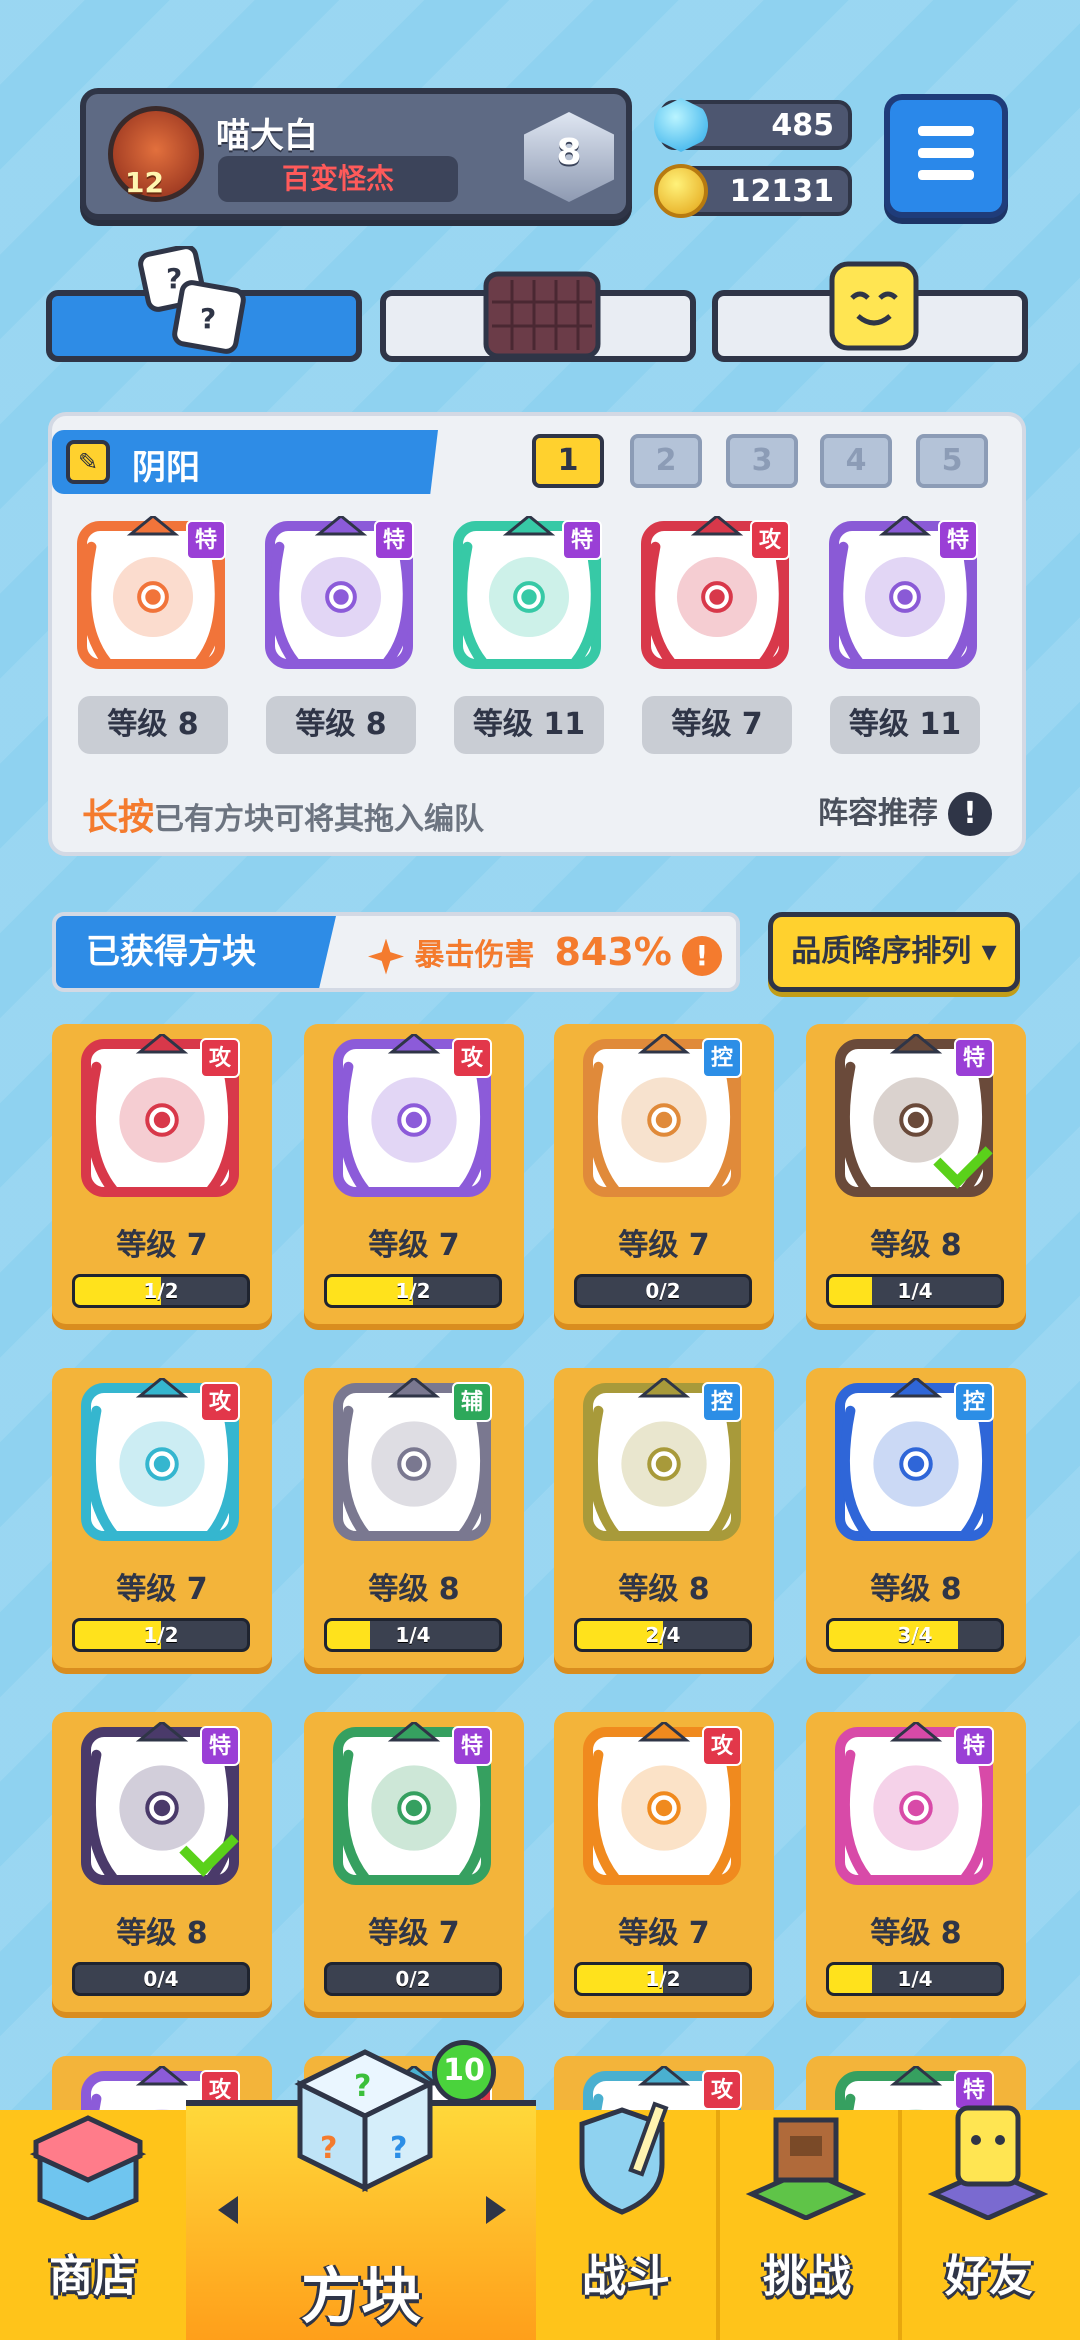  I want to click on nav-battle: 战斗, so click(626, 2220).